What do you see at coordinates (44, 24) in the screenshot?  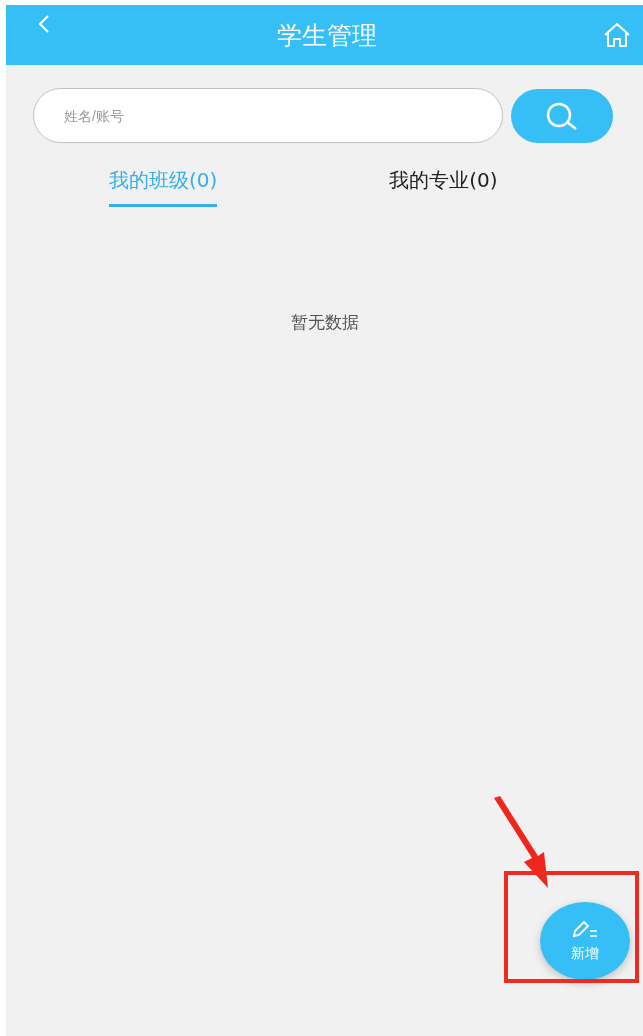 I see `back-icon` at bounding box center [44, 24].